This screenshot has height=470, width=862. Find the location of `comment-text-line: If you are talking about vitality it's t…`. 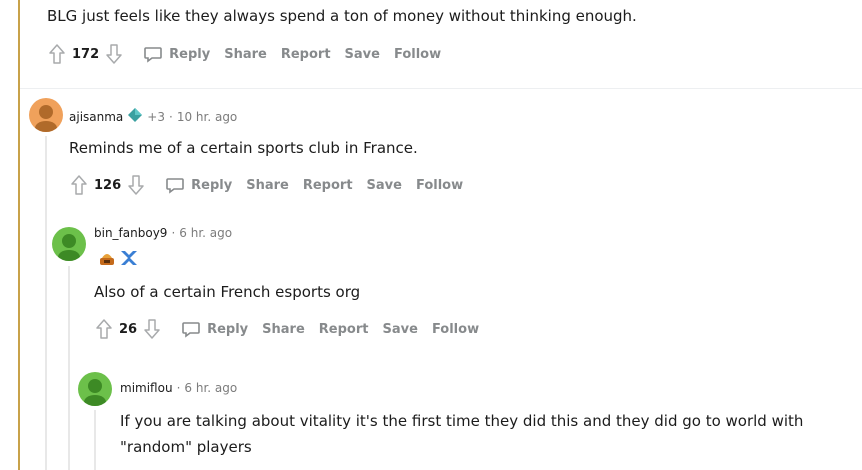

comment-text-line: If you are talking about vitality it's t… is located at coordinates (462, 421).